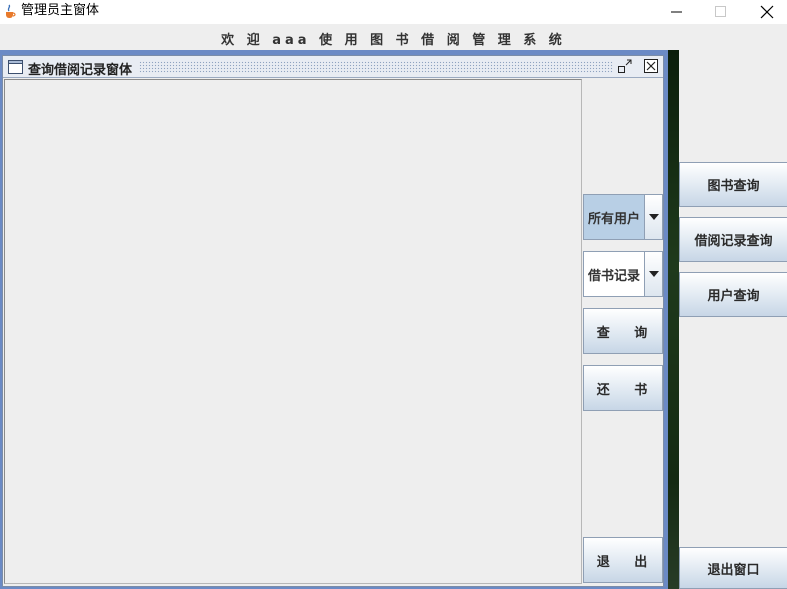 The width and height of the screenshot is (787, 589). What do you see at coordinates (623, 331) in the screenshot?
I see `query-button: 查 询` at bounding box center [623, 331].